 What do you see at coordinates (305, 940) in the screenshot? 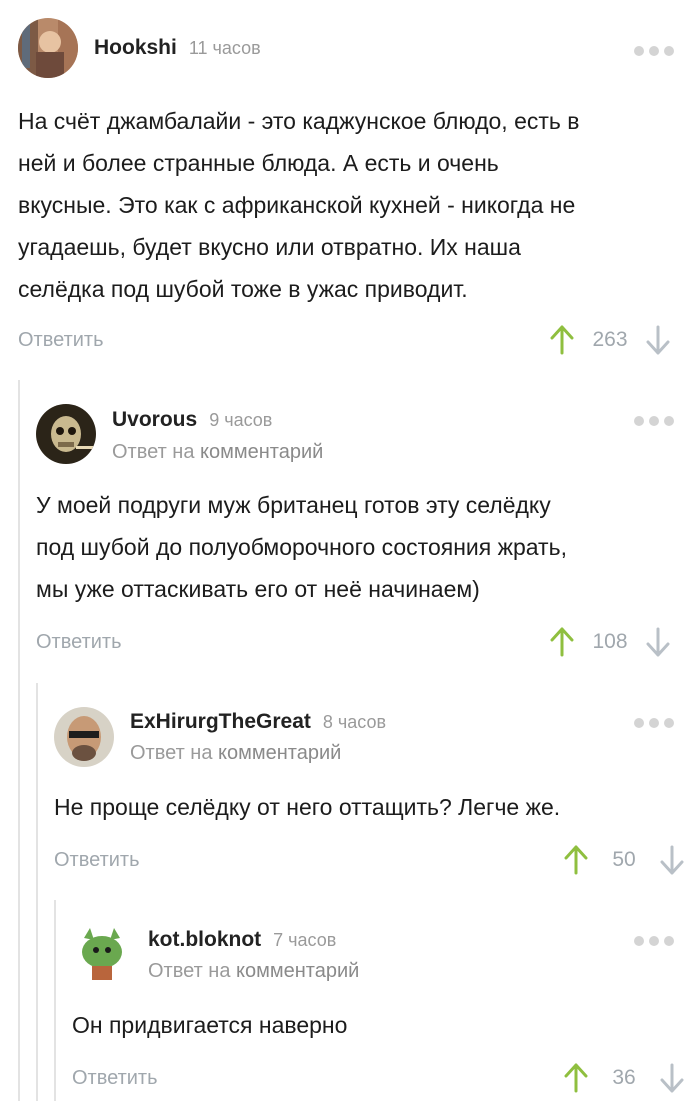
I see `timestamp: 7 часов` at bounding box center [305, 940].